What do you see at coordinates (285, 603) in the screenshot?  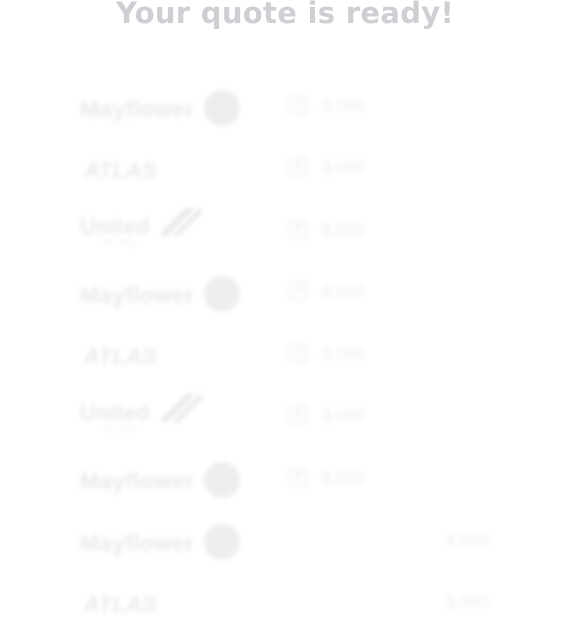 I see `quote-row: ATLAS $,000` at bounding box center [285, 603].